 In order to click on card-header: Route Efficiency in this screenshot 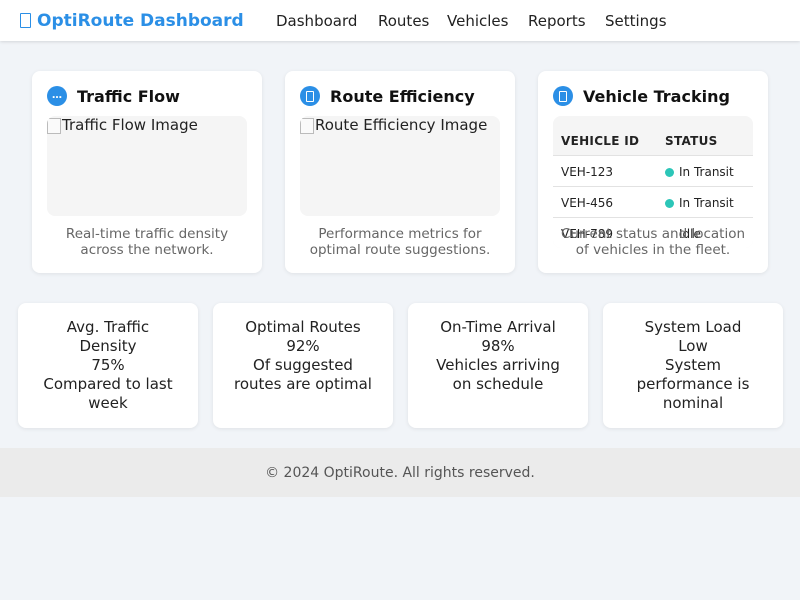, I will do `click(387, 96)`.